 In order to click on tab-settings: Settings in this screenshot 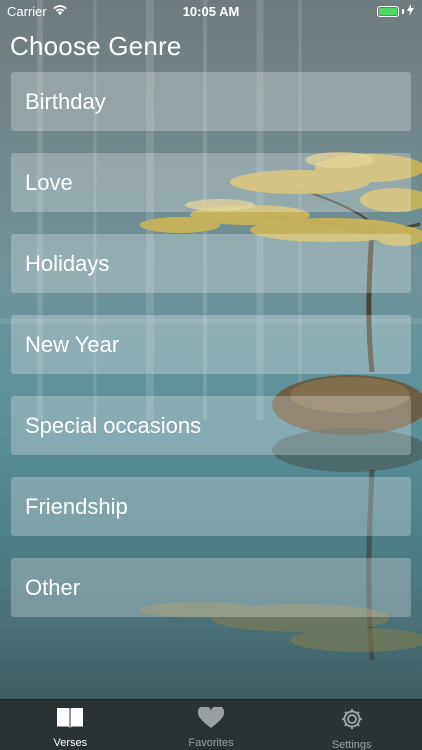, I will do `click(351, 725)`.